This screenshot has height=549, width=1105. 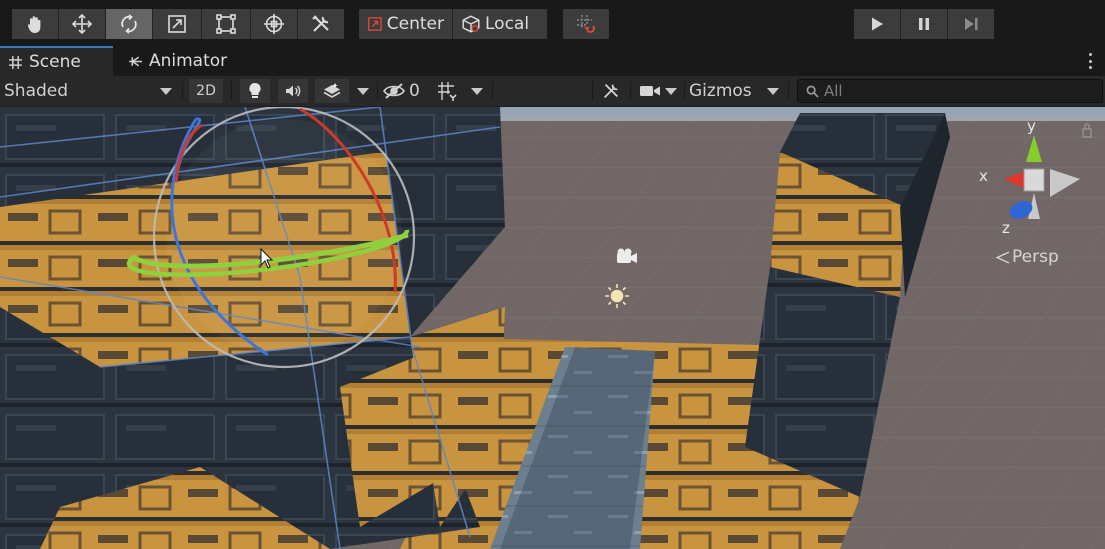 I want to click on axis-y-label: y, so click(x=1031, y=126).